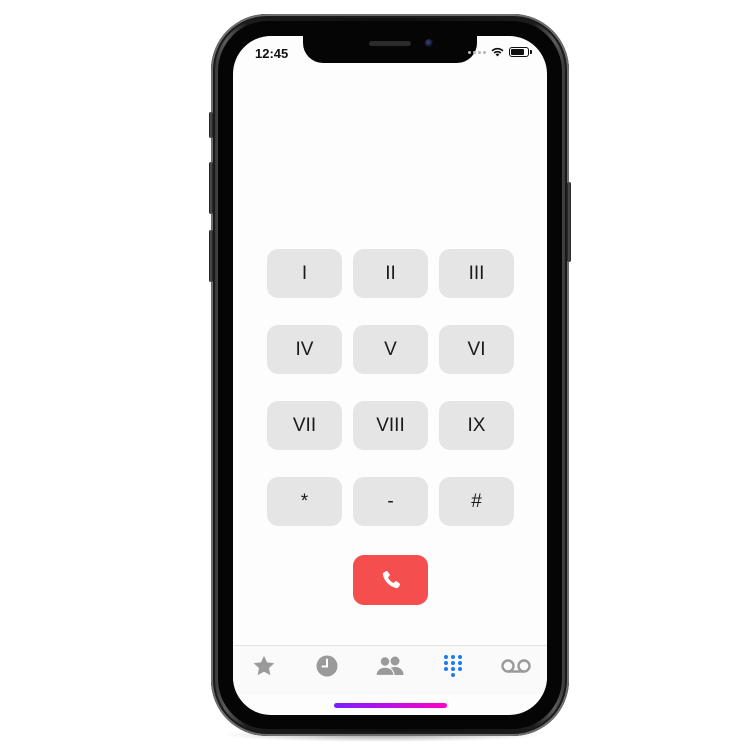 The image size is (750, 750). I want to click on phone-icon, so click(391, 579).